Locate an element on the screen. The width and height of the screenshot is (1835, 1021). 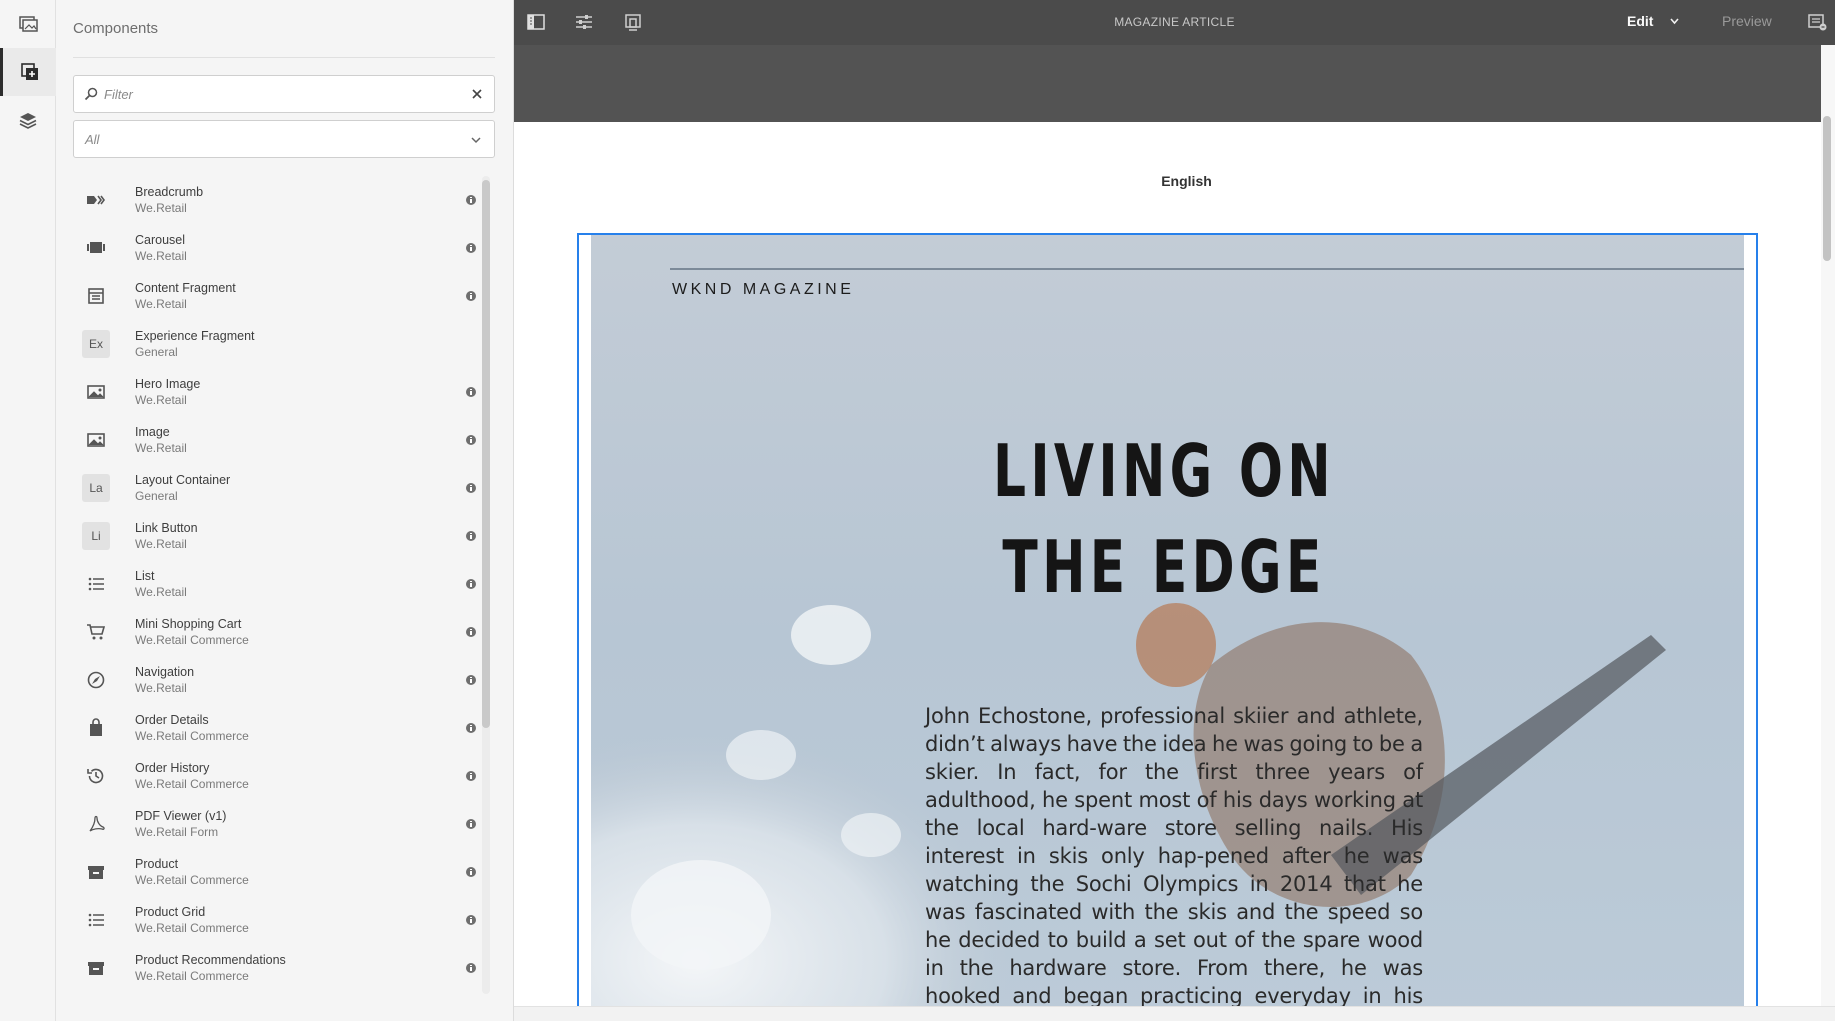
editor-toolbar: MAGAZINE ARTICLE Edit Preview is located at coordinates (1174, 22).